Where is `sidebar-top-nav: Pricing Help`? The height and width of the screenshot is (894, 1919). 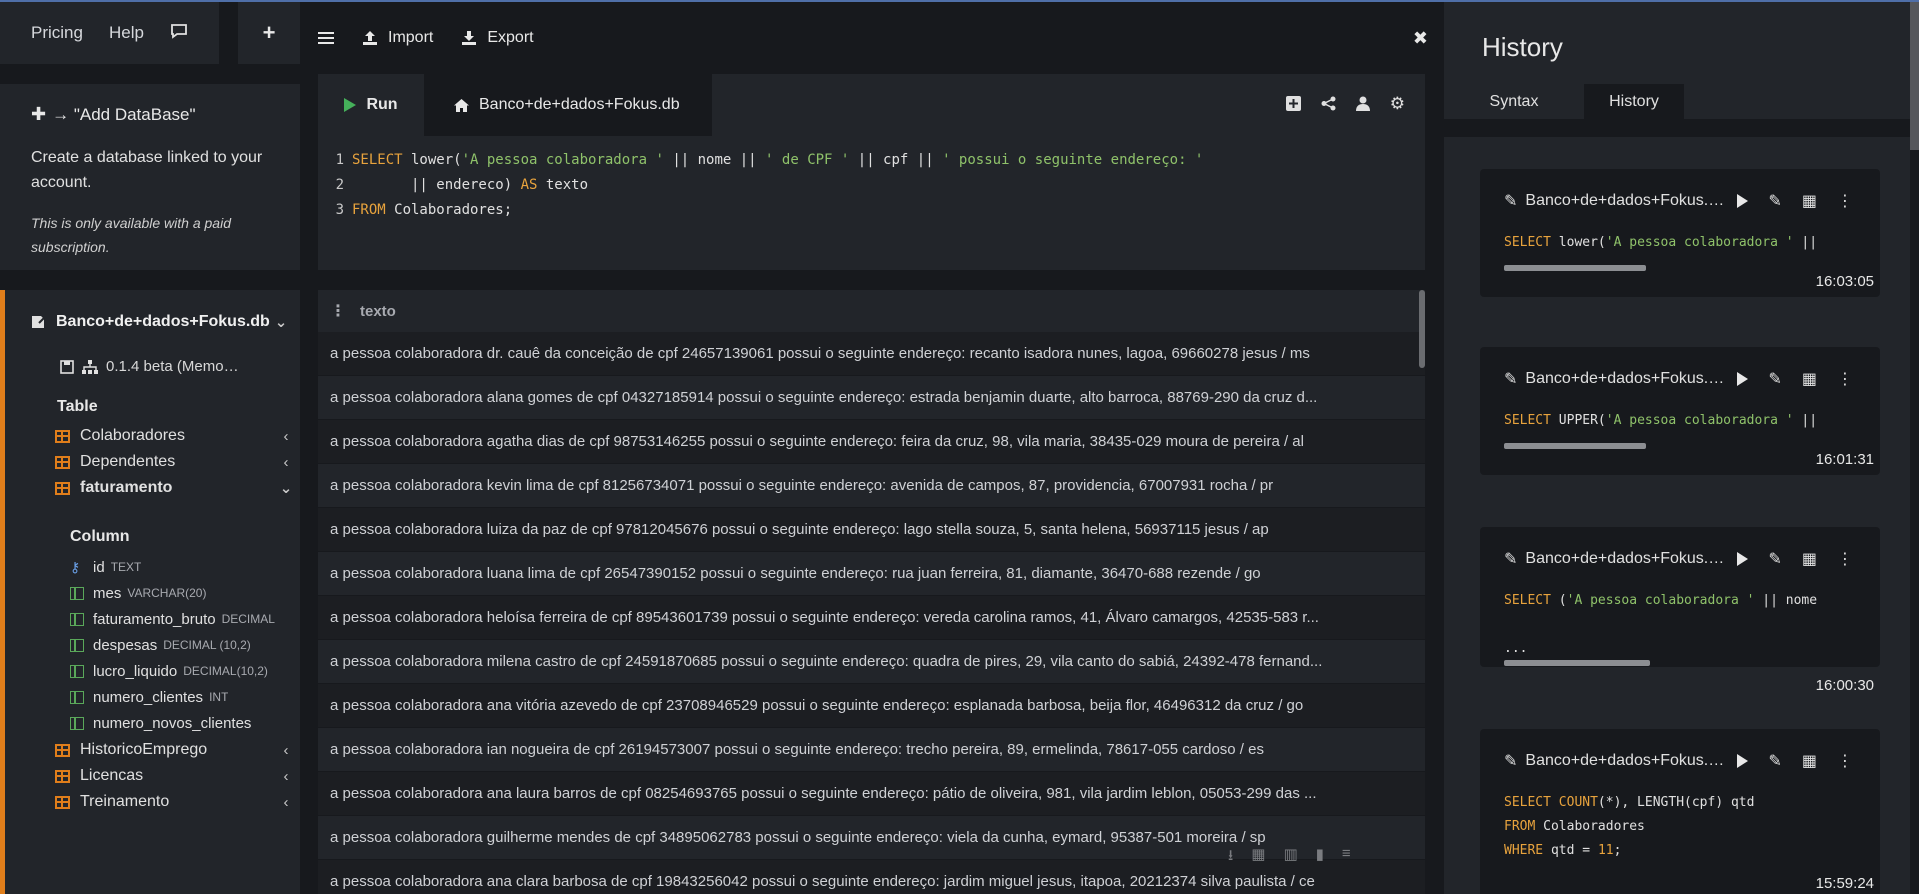
sidebar-top-nav: Pricing Help is located at coordinates (109, 33).